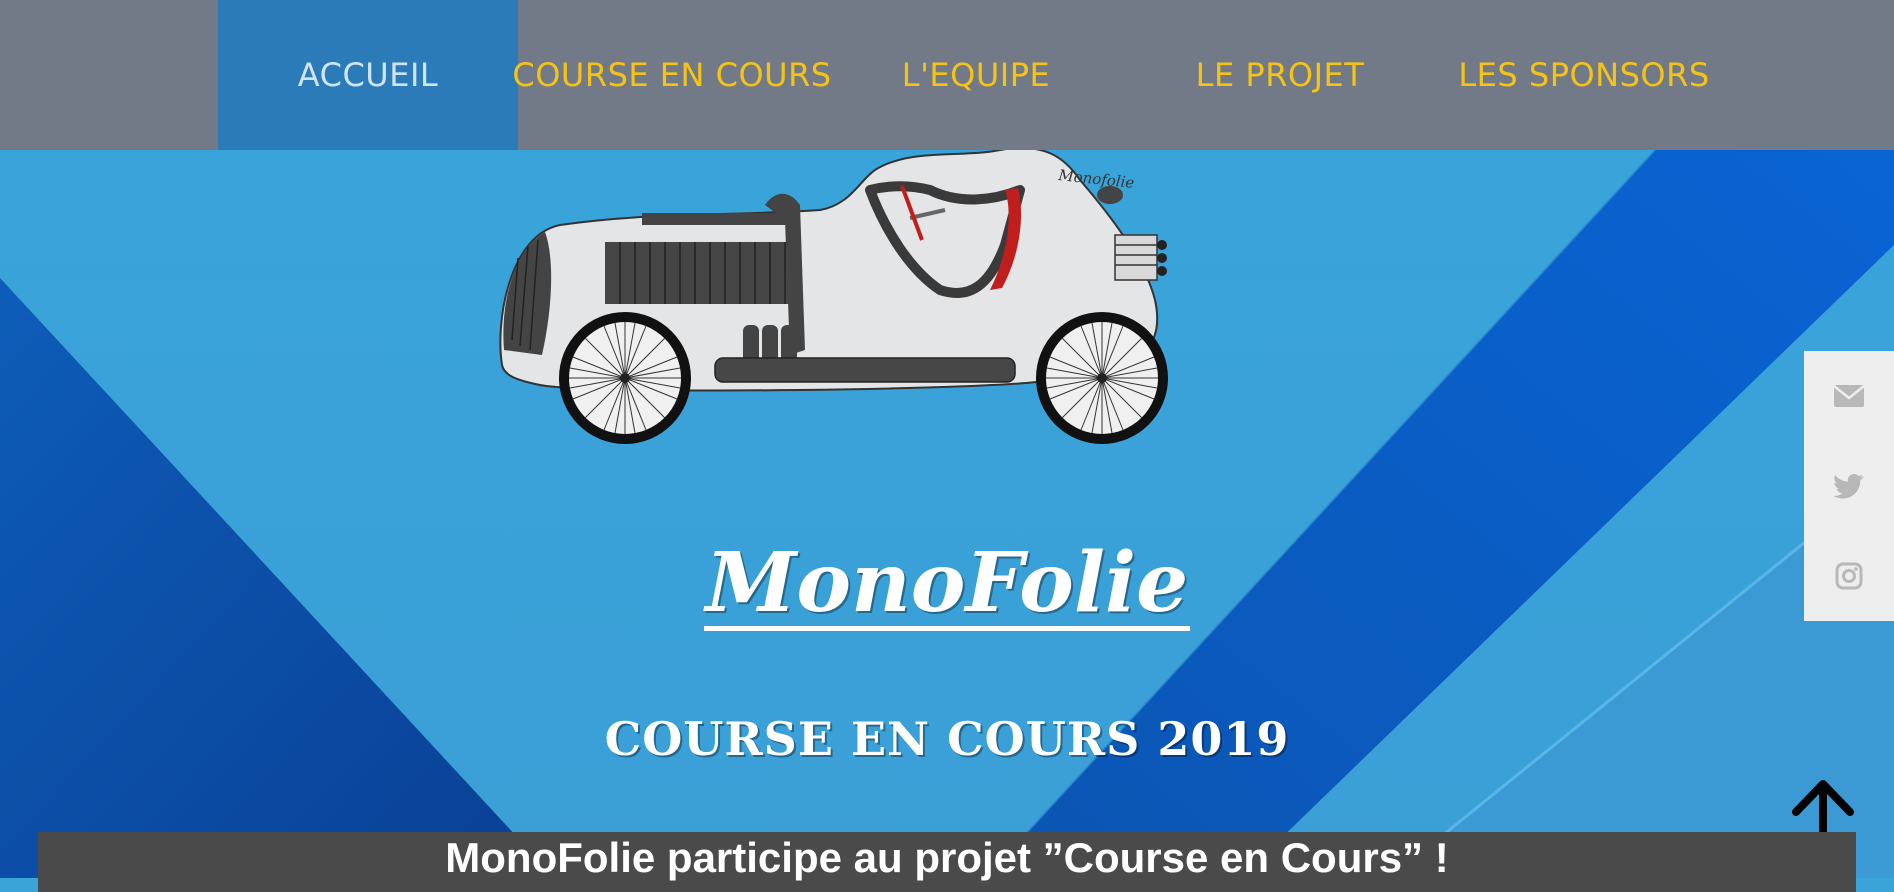 The width and height of the screenshot is (1894, 892). I want to click on nav-item-course-en-cours: COURSE EN COURS, so click(671, 75).